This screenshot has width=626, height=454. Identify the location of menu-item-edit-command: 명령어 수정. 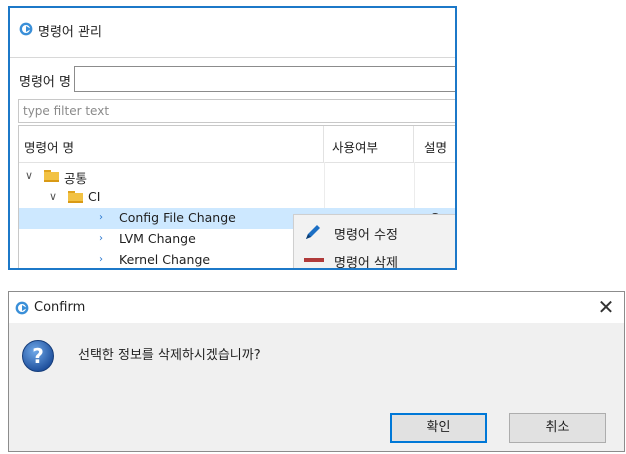
(374, 232).